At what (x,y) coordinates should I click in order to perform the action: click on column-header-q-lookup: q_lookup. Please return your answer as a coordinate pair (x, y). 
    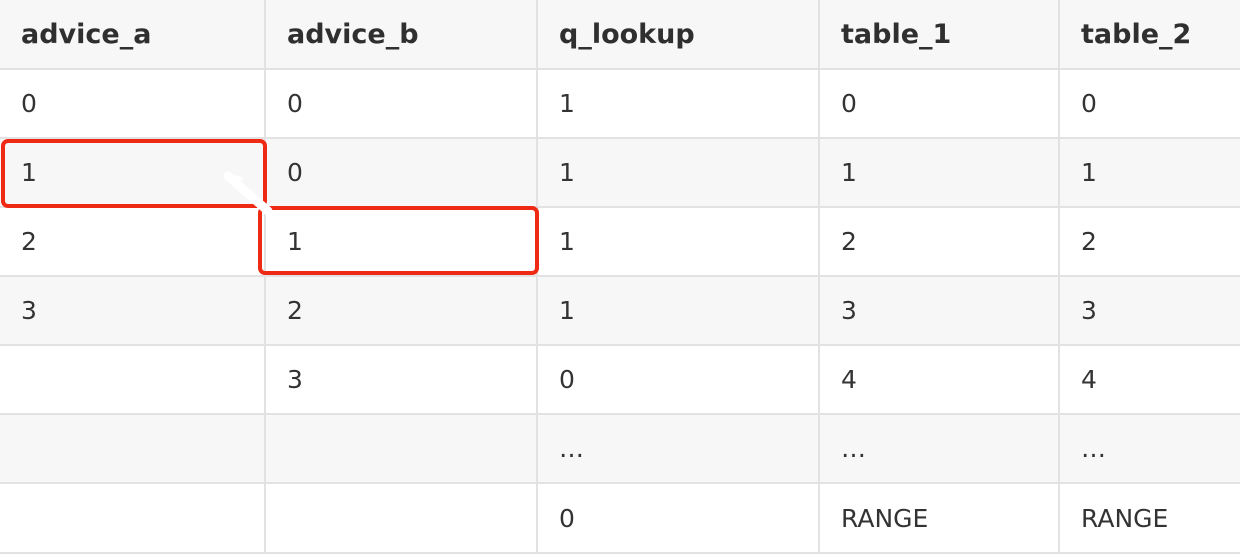
    Looking at the image, I should click on (678, 35).